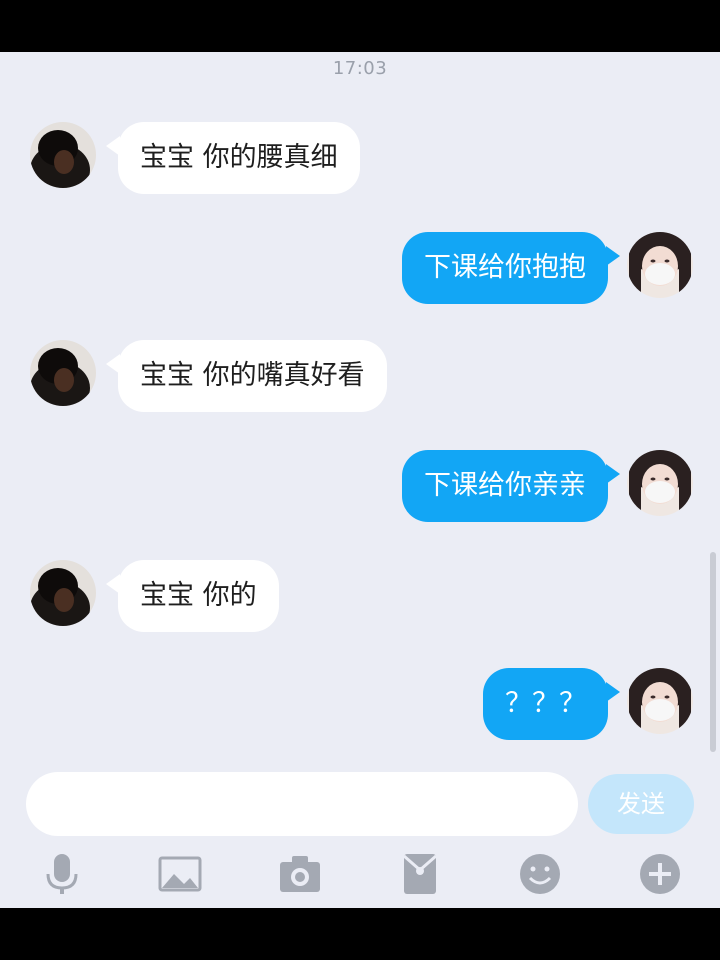  I want to click on red-packet-icon, so click(420, 874).